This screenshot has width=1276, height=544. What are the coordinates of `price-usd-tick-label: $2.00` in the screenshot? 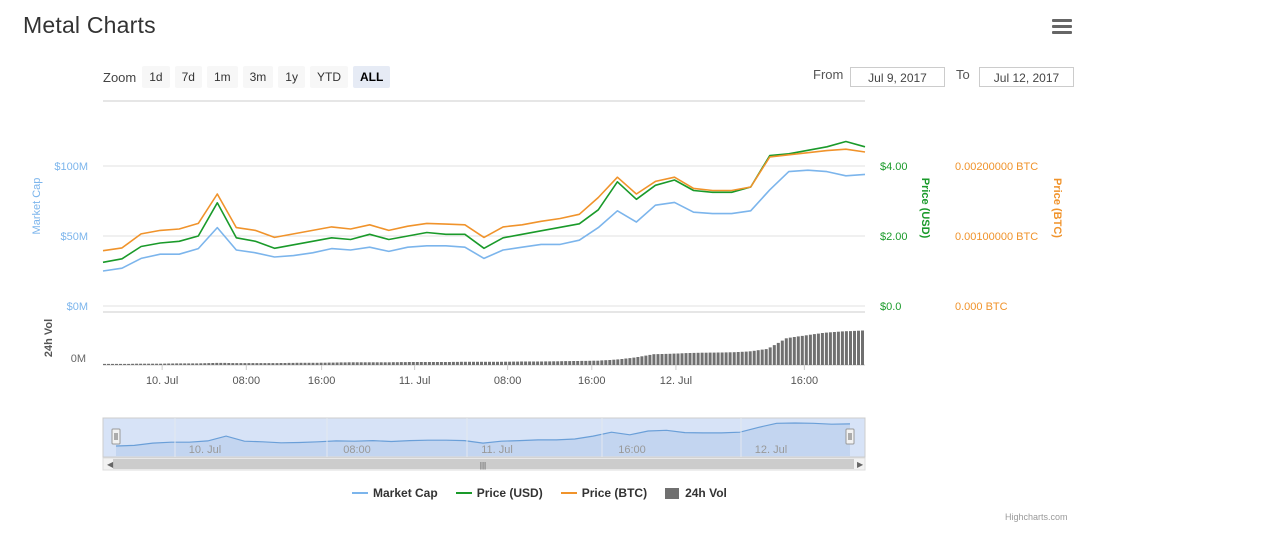 It's located at (894, 237).